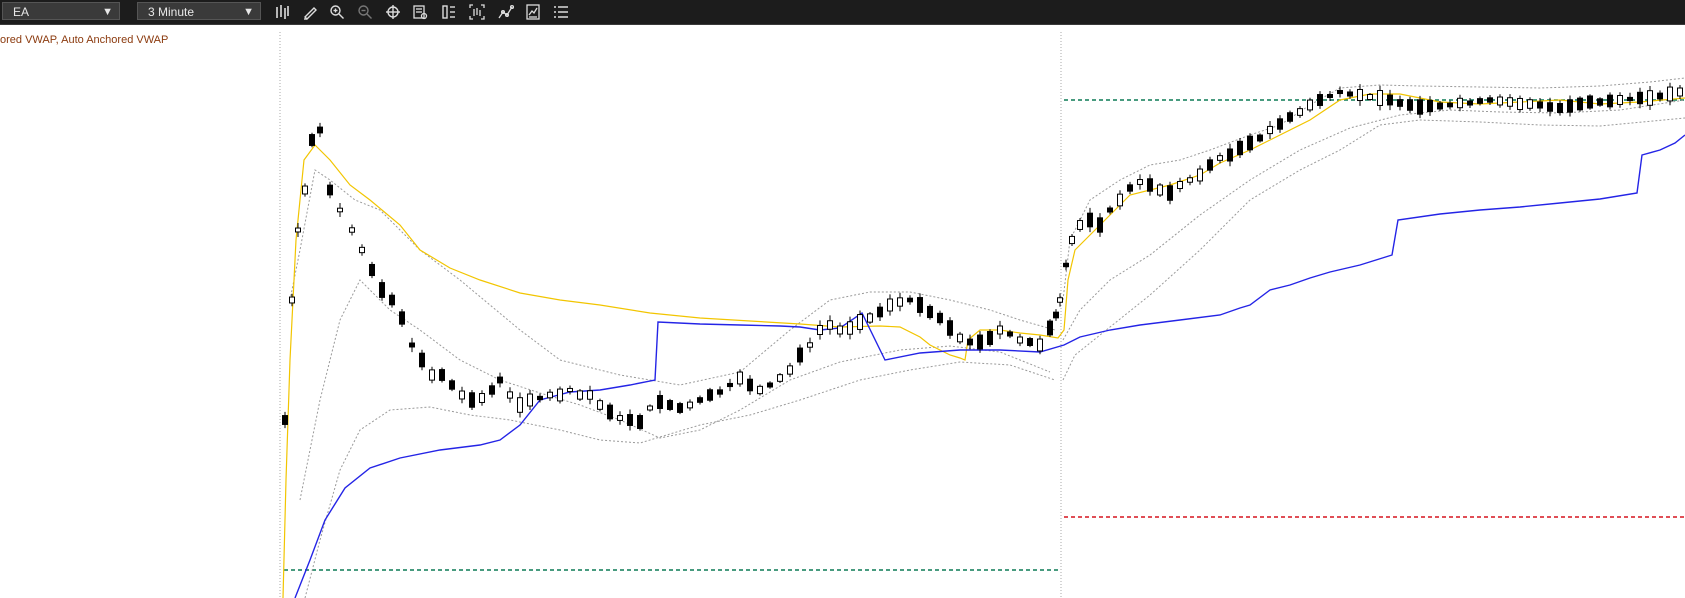  What do you see at coordinates (365, 12) in the screenshot?
I see `zoom-out-icon` at bounding box center [365, 12].